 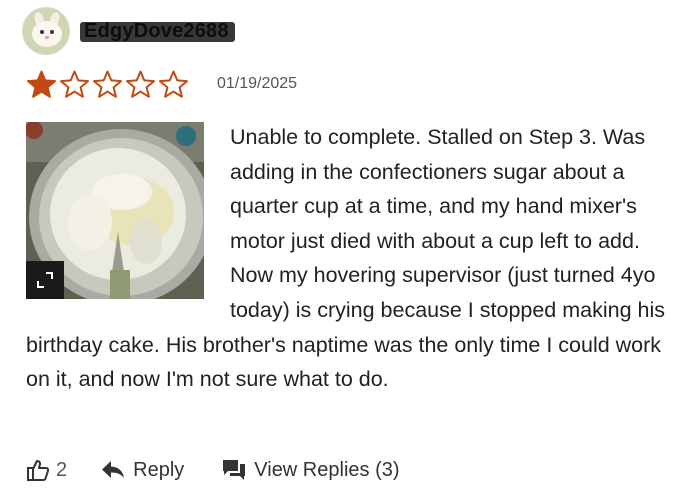 What do you see at coordinates (47, 37) in the screenshot?
I see `avatar-nose` at bounding box center [47, 37].